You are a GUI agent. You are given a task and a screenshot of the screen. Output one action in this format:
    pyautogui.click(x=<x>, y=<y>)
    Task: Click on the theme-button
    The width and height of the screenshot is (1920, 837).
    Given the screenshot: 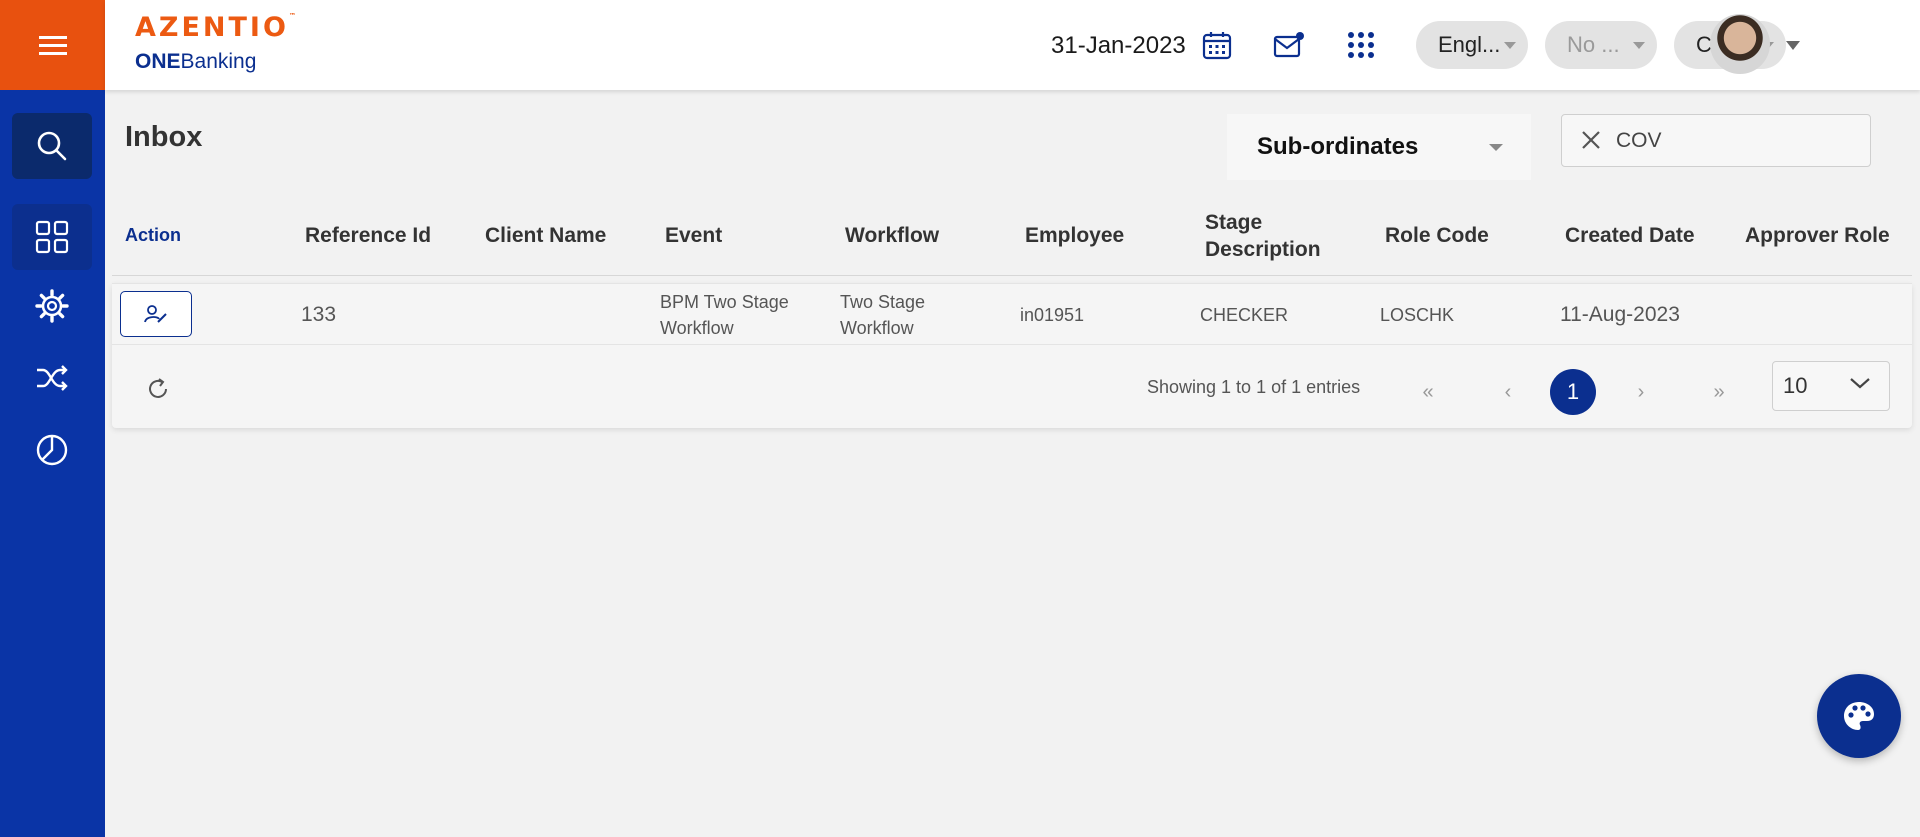 What is the action you would take?
    pyautogui.click(x=1859, y=716)
    